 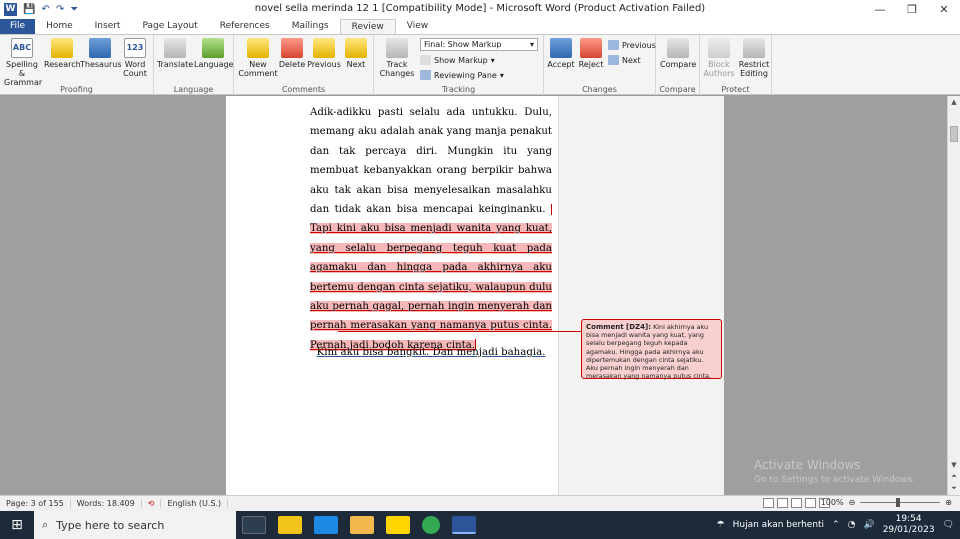 What do you see at coordinates (356, 53) in the screenshot?
I see `next-comment-button: Next` at bounding box center [356, 53].